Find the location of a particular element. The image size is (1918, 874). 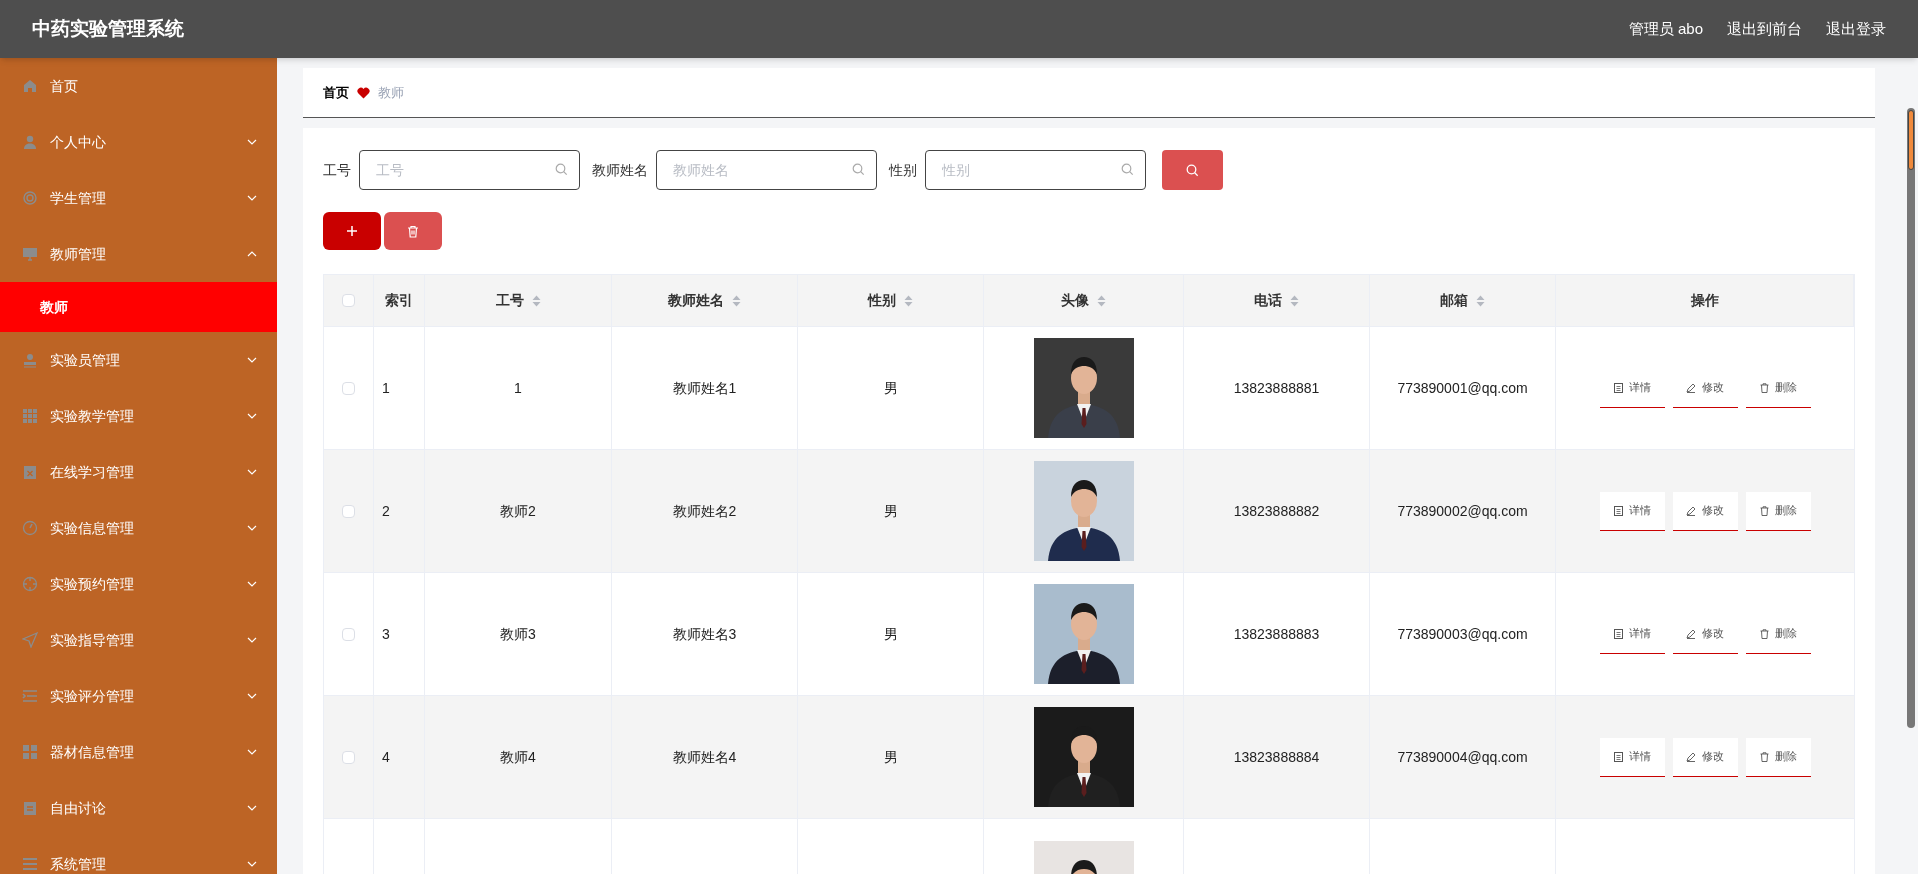

column-header: 索引 is located at coordinates (399, 300).